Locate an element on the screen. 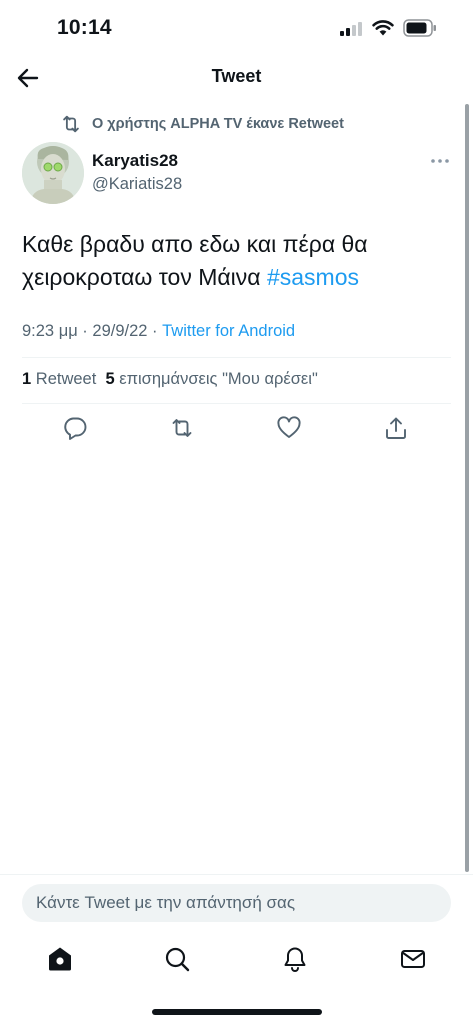 The height and width of the screenshot is (1024, 473). likes-label: επισημάνσεις "Μου αρέσει" is located at coordinates (218, 379).